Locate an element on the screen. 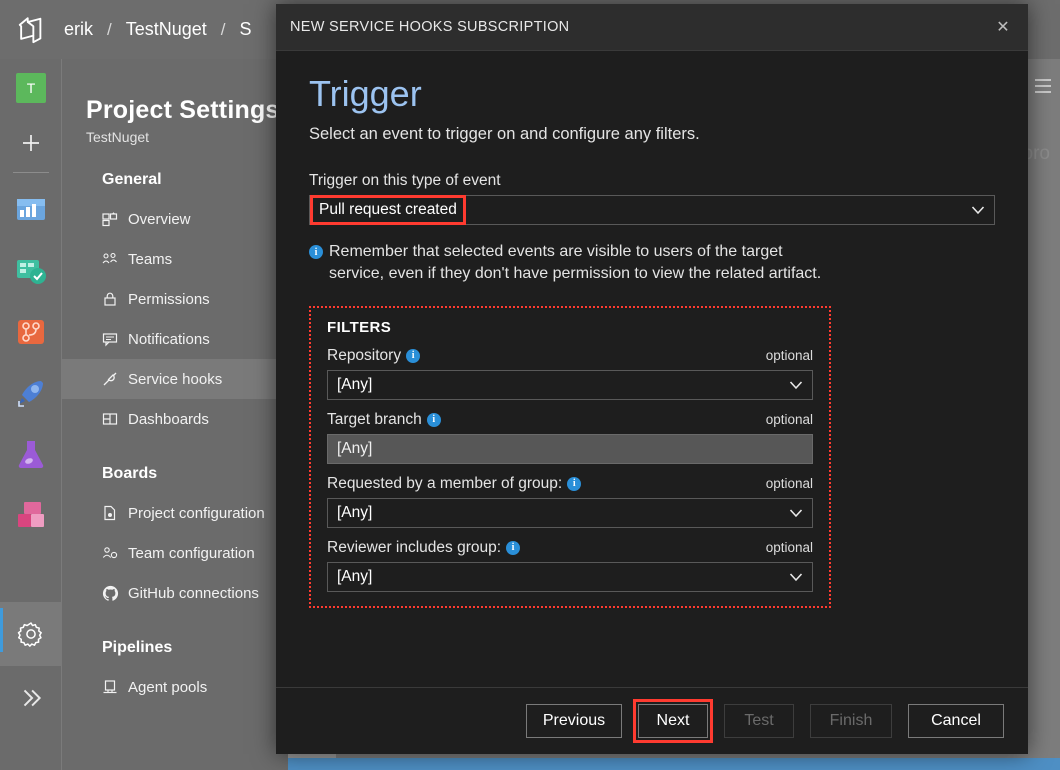 Image resolution: width=1060 pixels, height=770 pixels. project-avatar: T is located at coordinates (31, 88).